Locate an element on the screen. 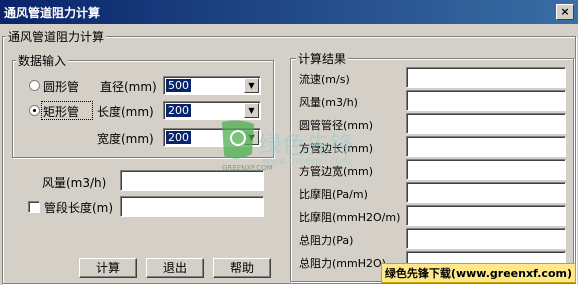  width-label: 宽度(mm) is located at coordinates (125, 139).